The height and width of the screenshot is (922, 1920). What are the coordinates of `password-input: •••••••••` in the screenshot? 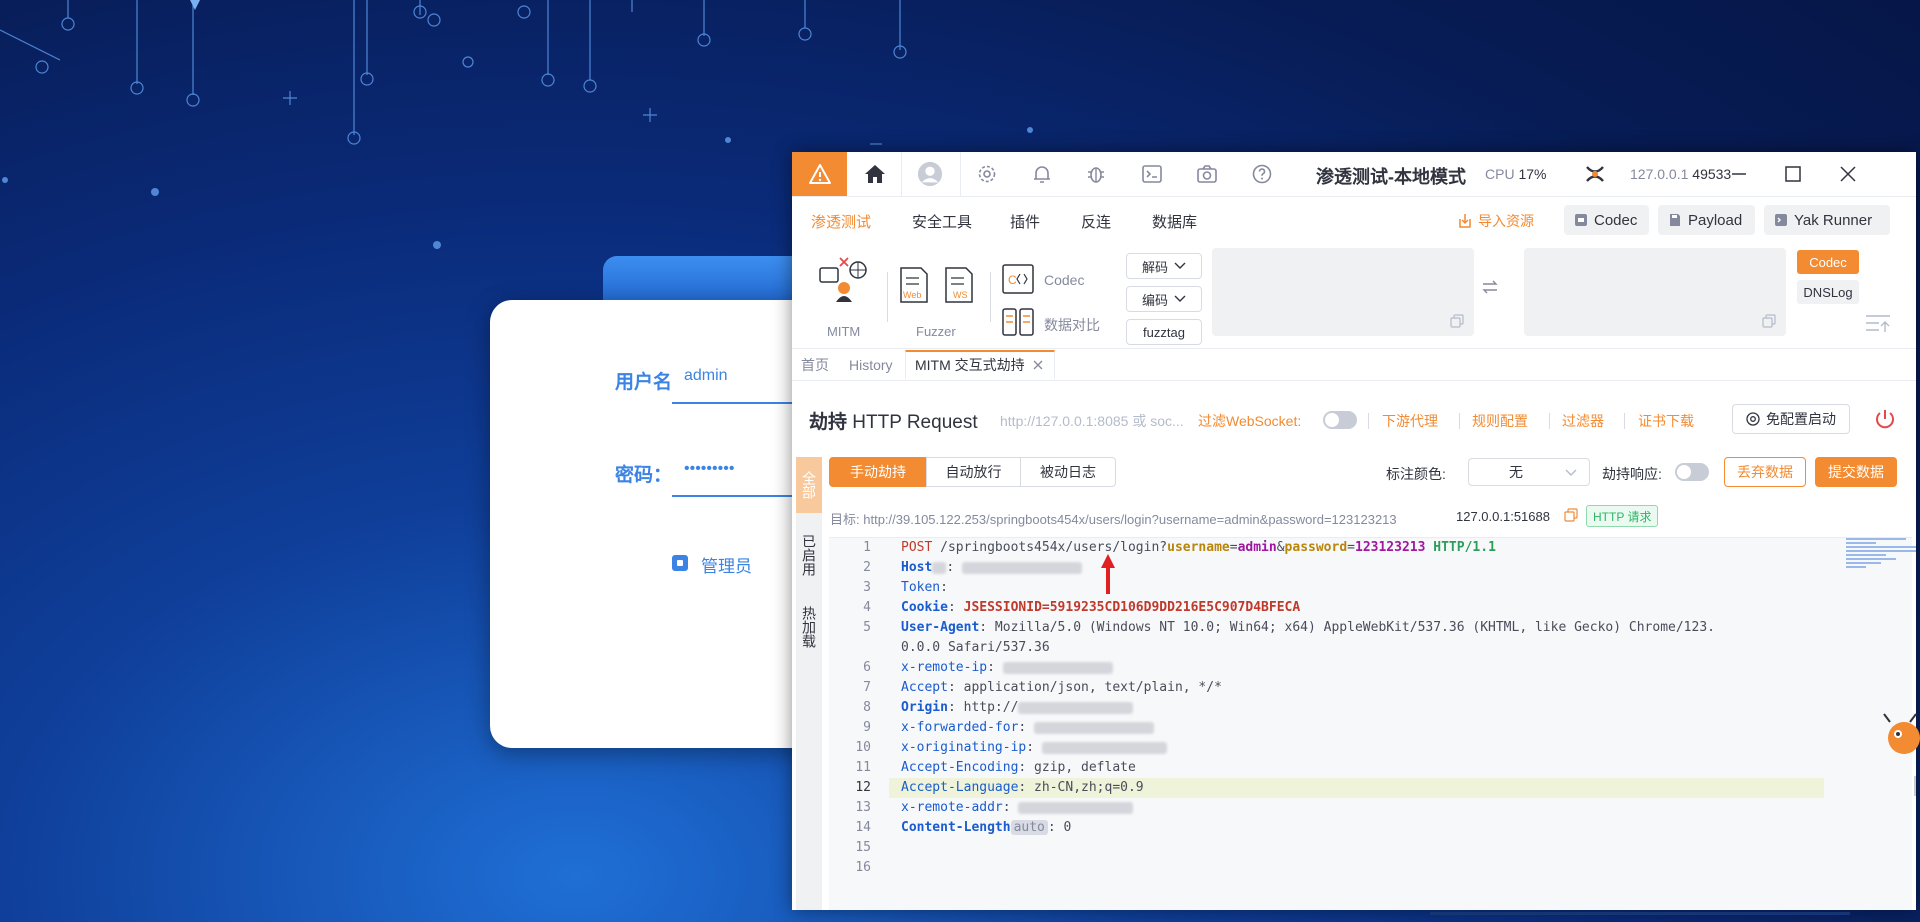 It's located at (709, 469).